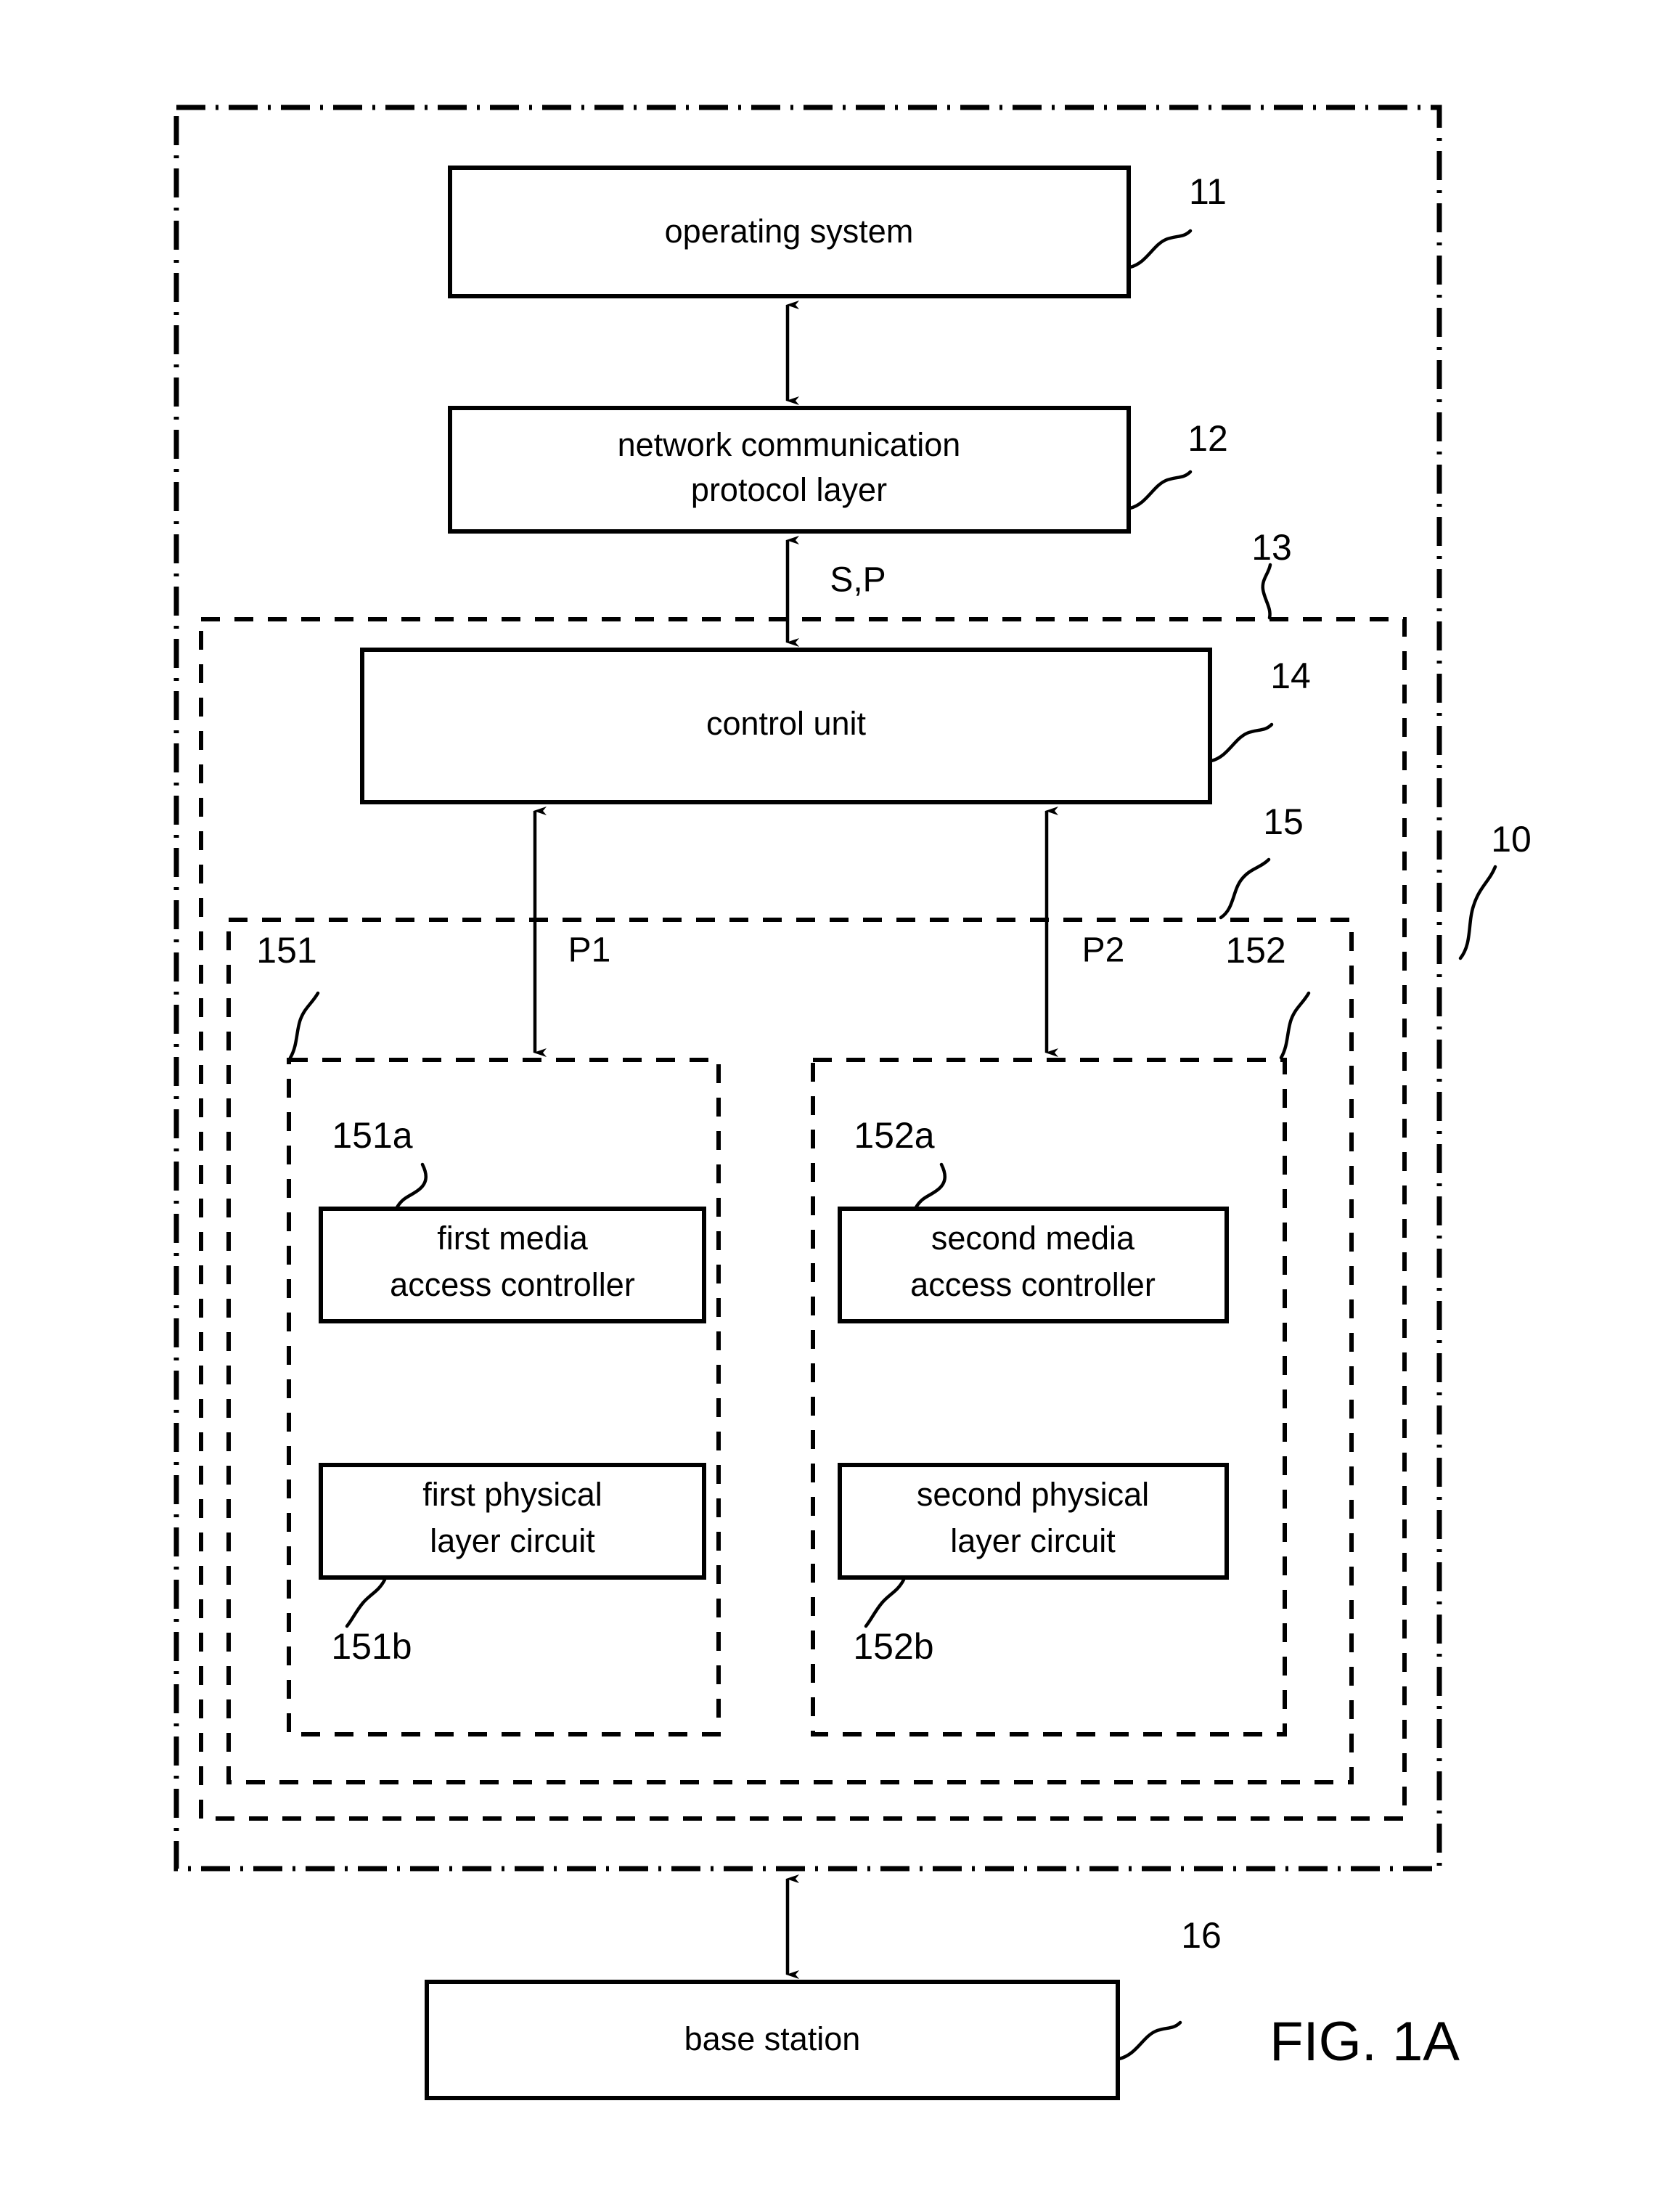 The height and width of the screenshot is (2212, 1660). What do you see at coordinates (512, 1284) in the screenshot?
I see `first-mac-label-line2: access controller` at bounding box center [512, 1284].